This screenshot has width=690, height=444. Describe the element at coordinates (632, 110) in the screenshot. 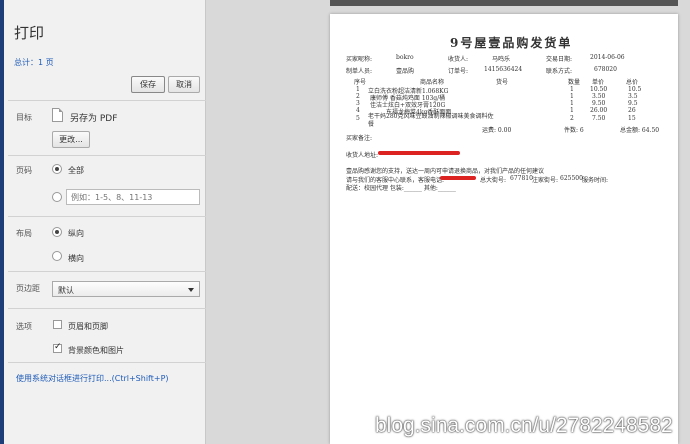

I see `item-total: 26` at that location.